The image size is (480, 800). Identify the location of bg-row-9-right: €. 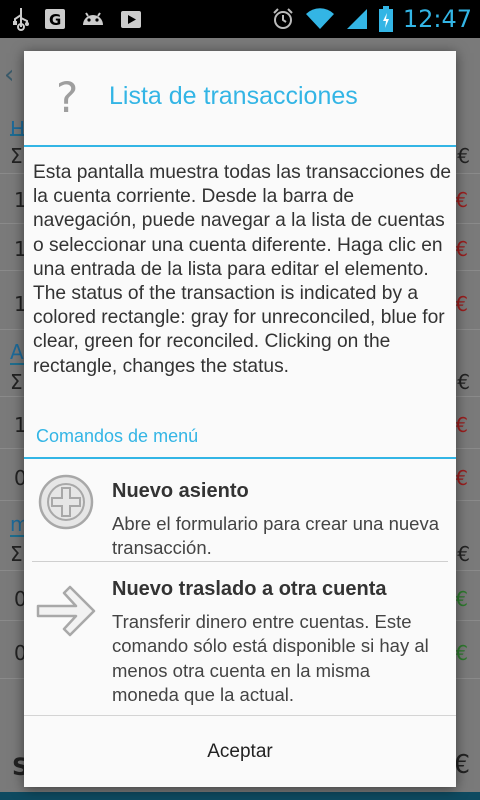
(463, 554).